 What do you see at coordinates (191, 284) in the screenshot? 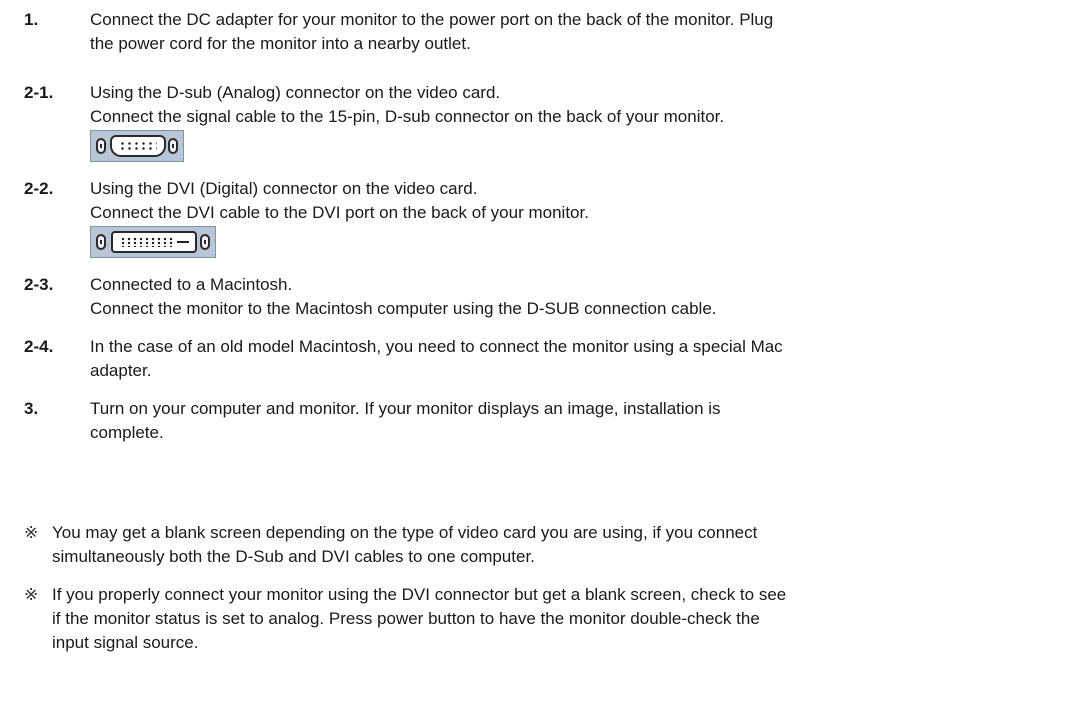
I see `step-line: Connected to a Macintosh.` at bounding box center [191, 284].